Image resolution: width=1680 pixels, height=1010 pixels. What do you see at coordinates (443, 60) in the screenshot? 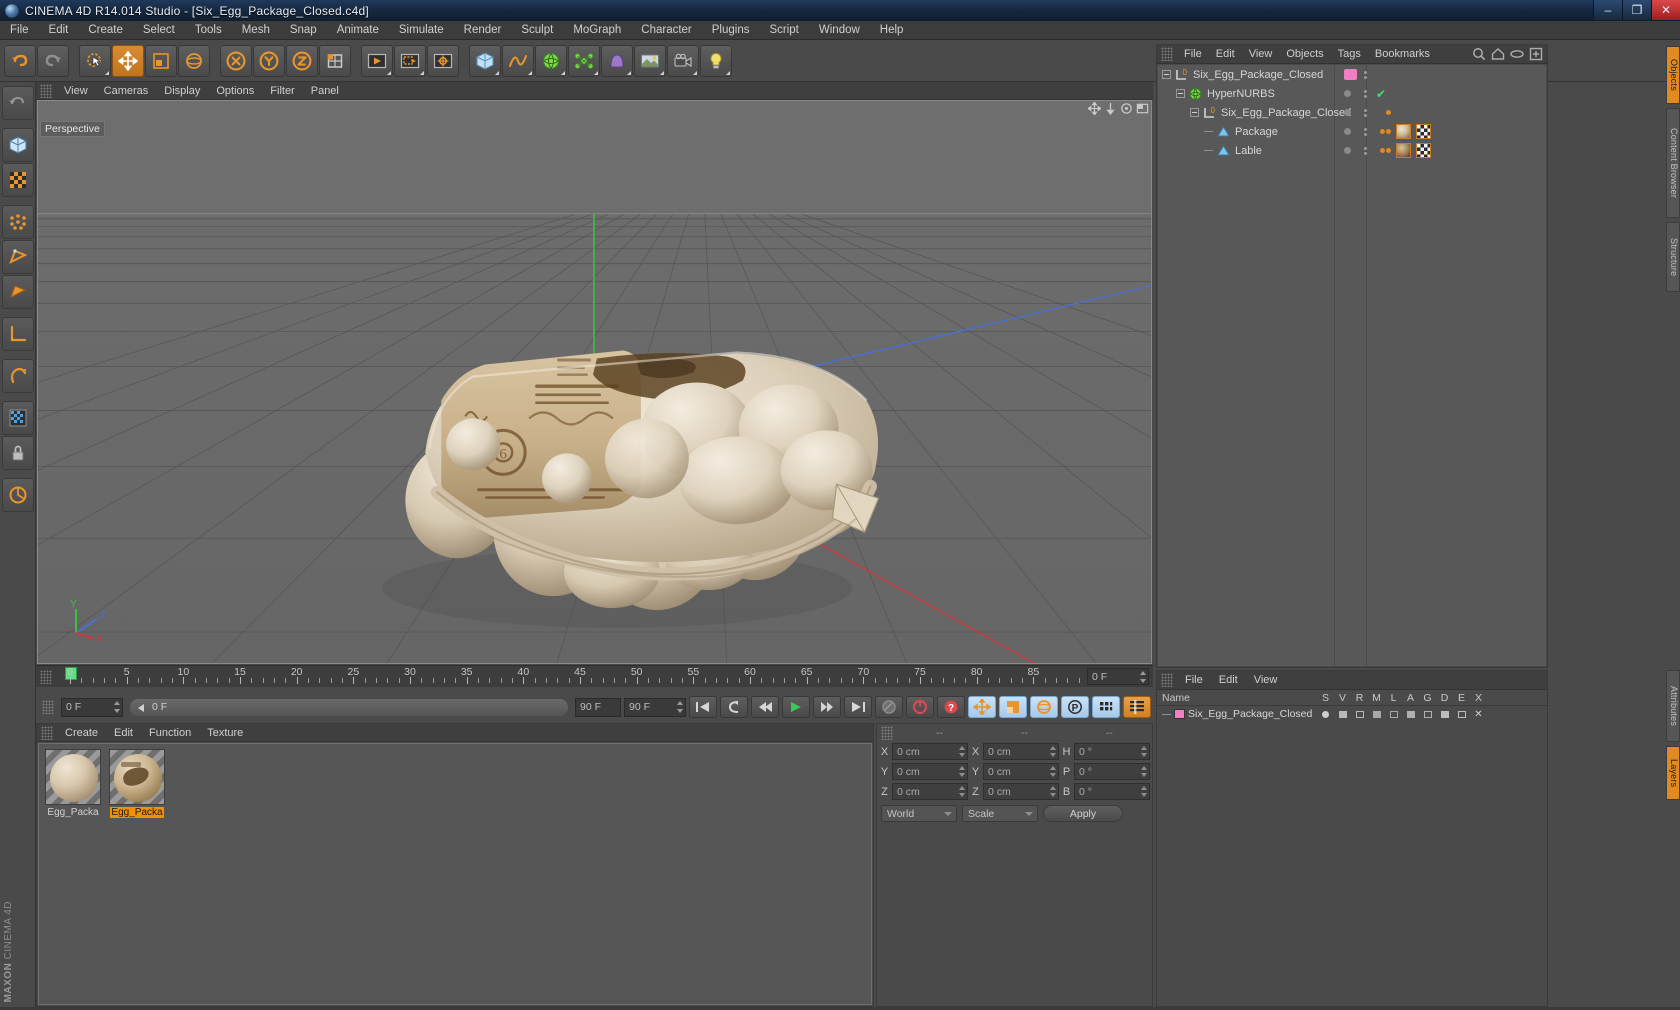
I see `render-settings-button` at bounding box center [443, 60].